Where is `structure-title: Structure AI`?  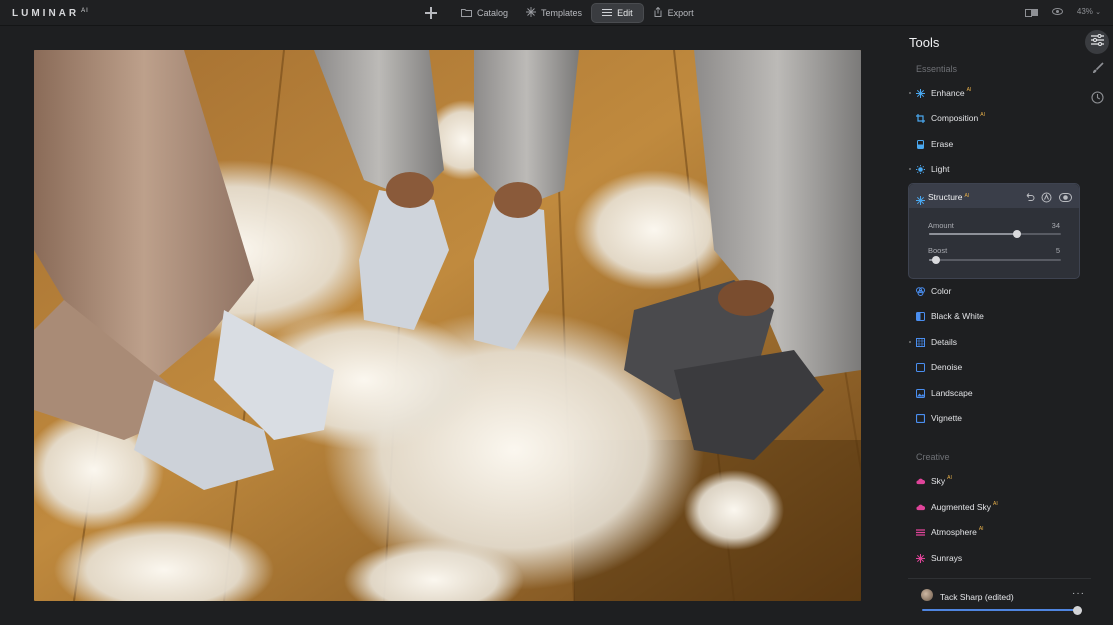
structure-title: Structure AI is located at coordinates (948, 197).